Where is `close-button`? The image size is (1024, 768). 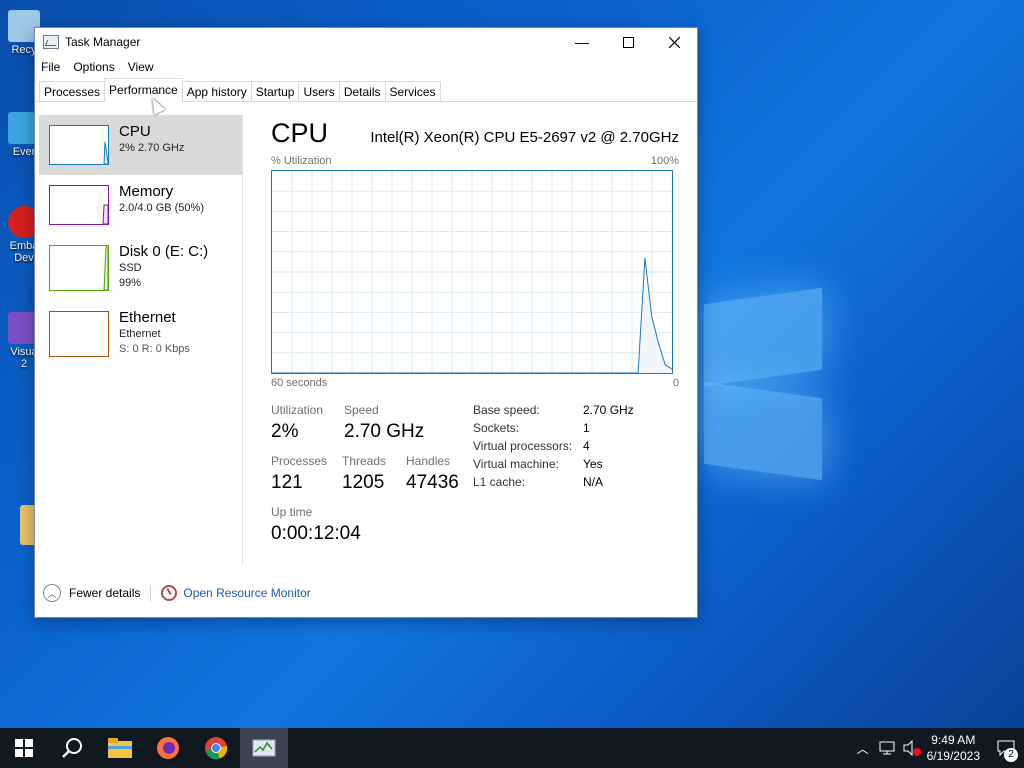
close-button is located at coordinates (674, 42).